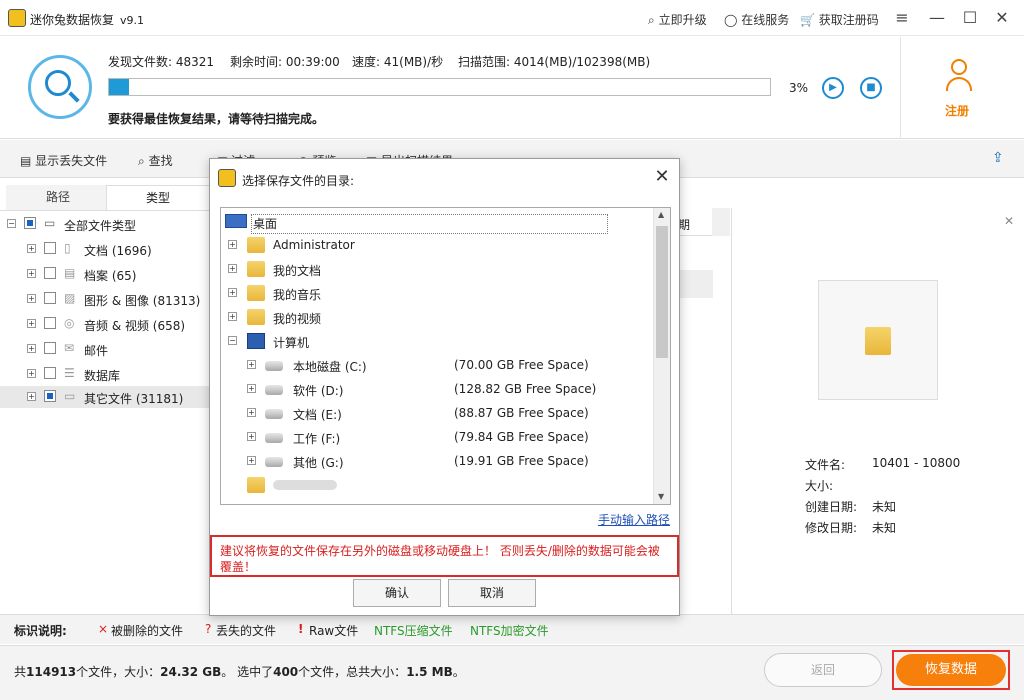  I want to click on modified-date-value: 未知, so click(884, 528).